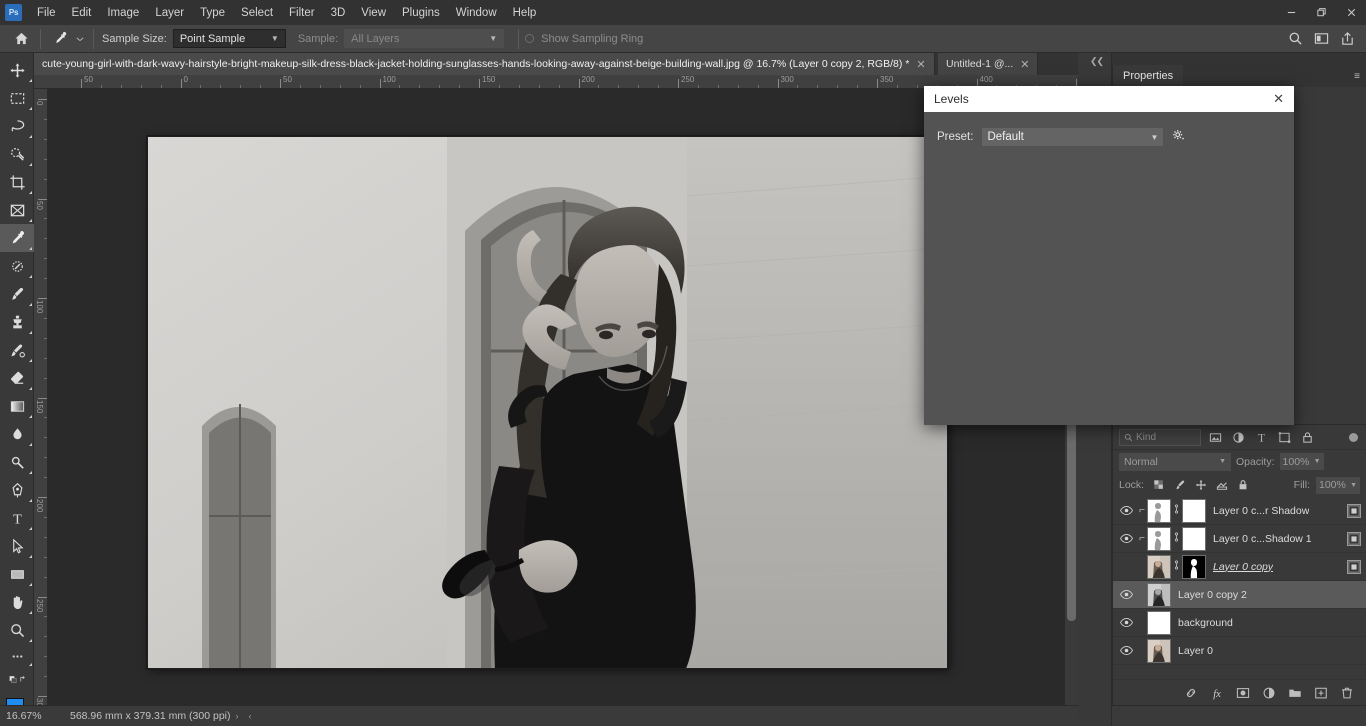 Image resolution: width=1366 pixels, height=726 pixels. What do you see at coordinates (17, 210) in the screenshot?
I see `frame-tool` at bounding box center [17, 210].